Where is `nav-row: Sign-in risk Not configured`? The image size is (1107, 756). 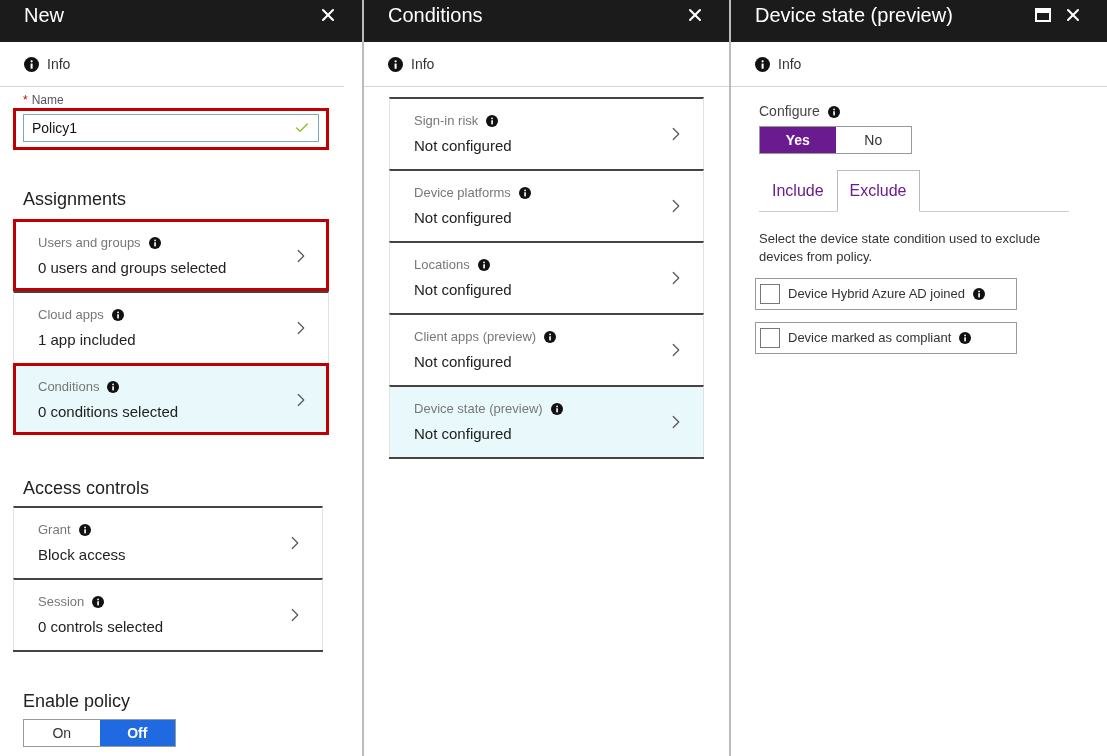
nav-row: Sign-in risk Not configured is located at coordinates (546, 133).